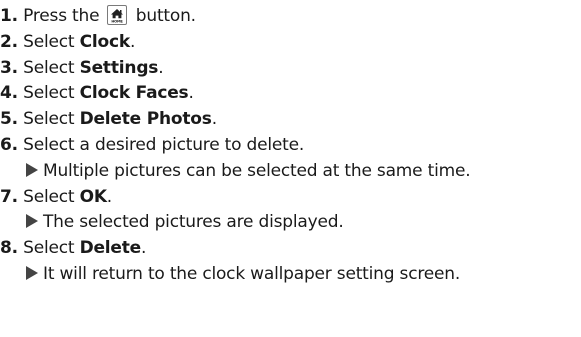  What do you see at coordinates (117, 21) in the screenshot?
I see `svg-text: HOME` at bounding box center [117, 21].